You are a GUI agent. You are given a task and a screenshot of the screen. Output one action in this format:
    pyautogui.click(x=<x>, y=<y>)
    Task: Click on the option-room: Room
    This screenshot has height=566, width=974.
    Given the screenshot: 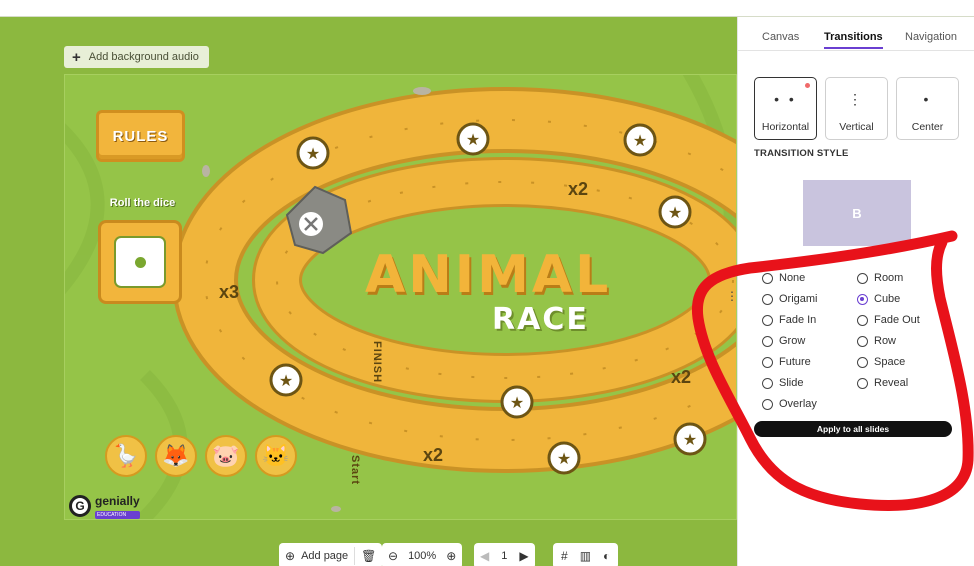 What is the action you would take?
    pyautogui.click(x=880, y=278)
    